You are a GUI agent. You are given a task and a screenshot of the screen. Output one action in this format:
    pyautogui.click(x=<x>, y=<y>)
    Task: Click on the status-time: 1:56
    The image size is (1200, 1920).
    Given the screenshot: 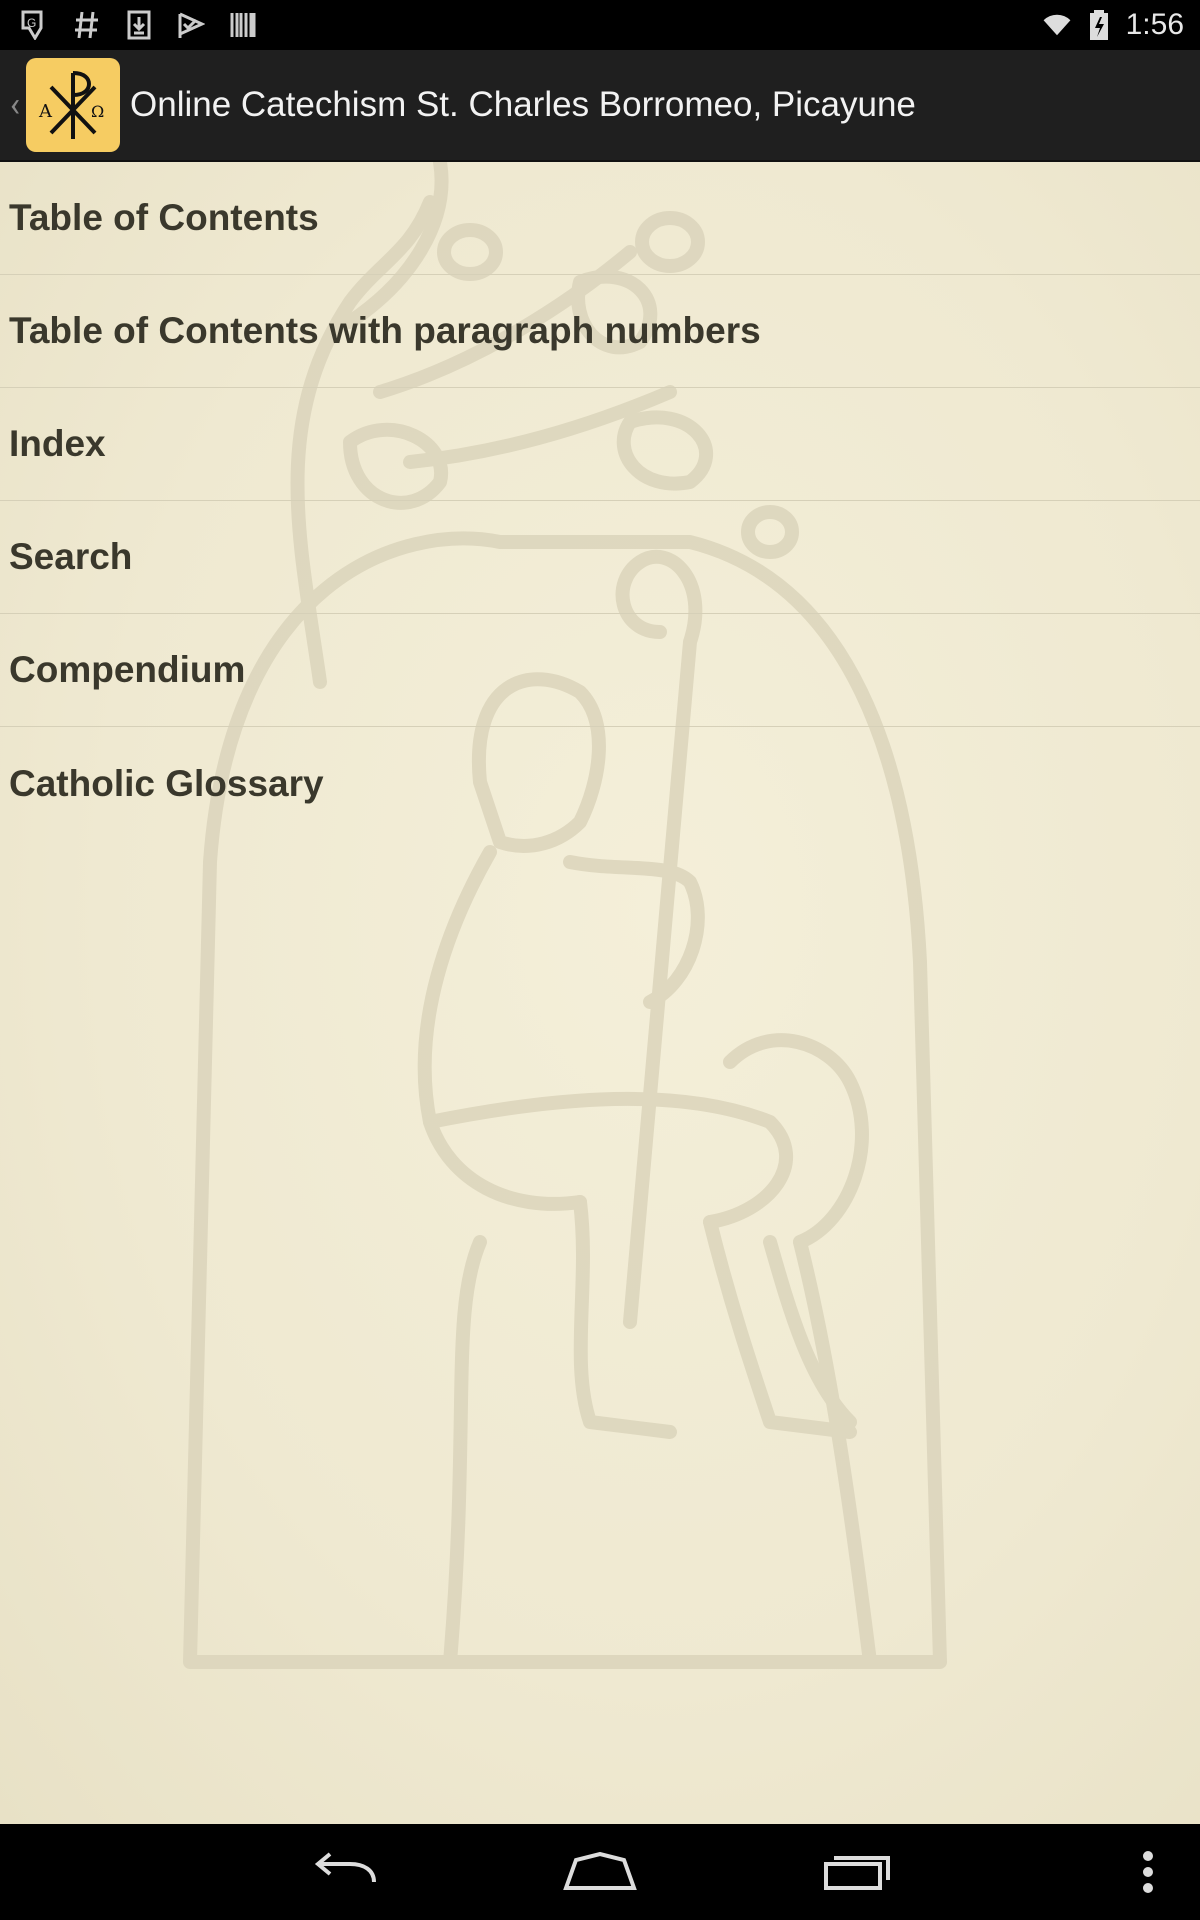 What is the action you would take?
    pyautogui.click(x=1154, y=24)
    